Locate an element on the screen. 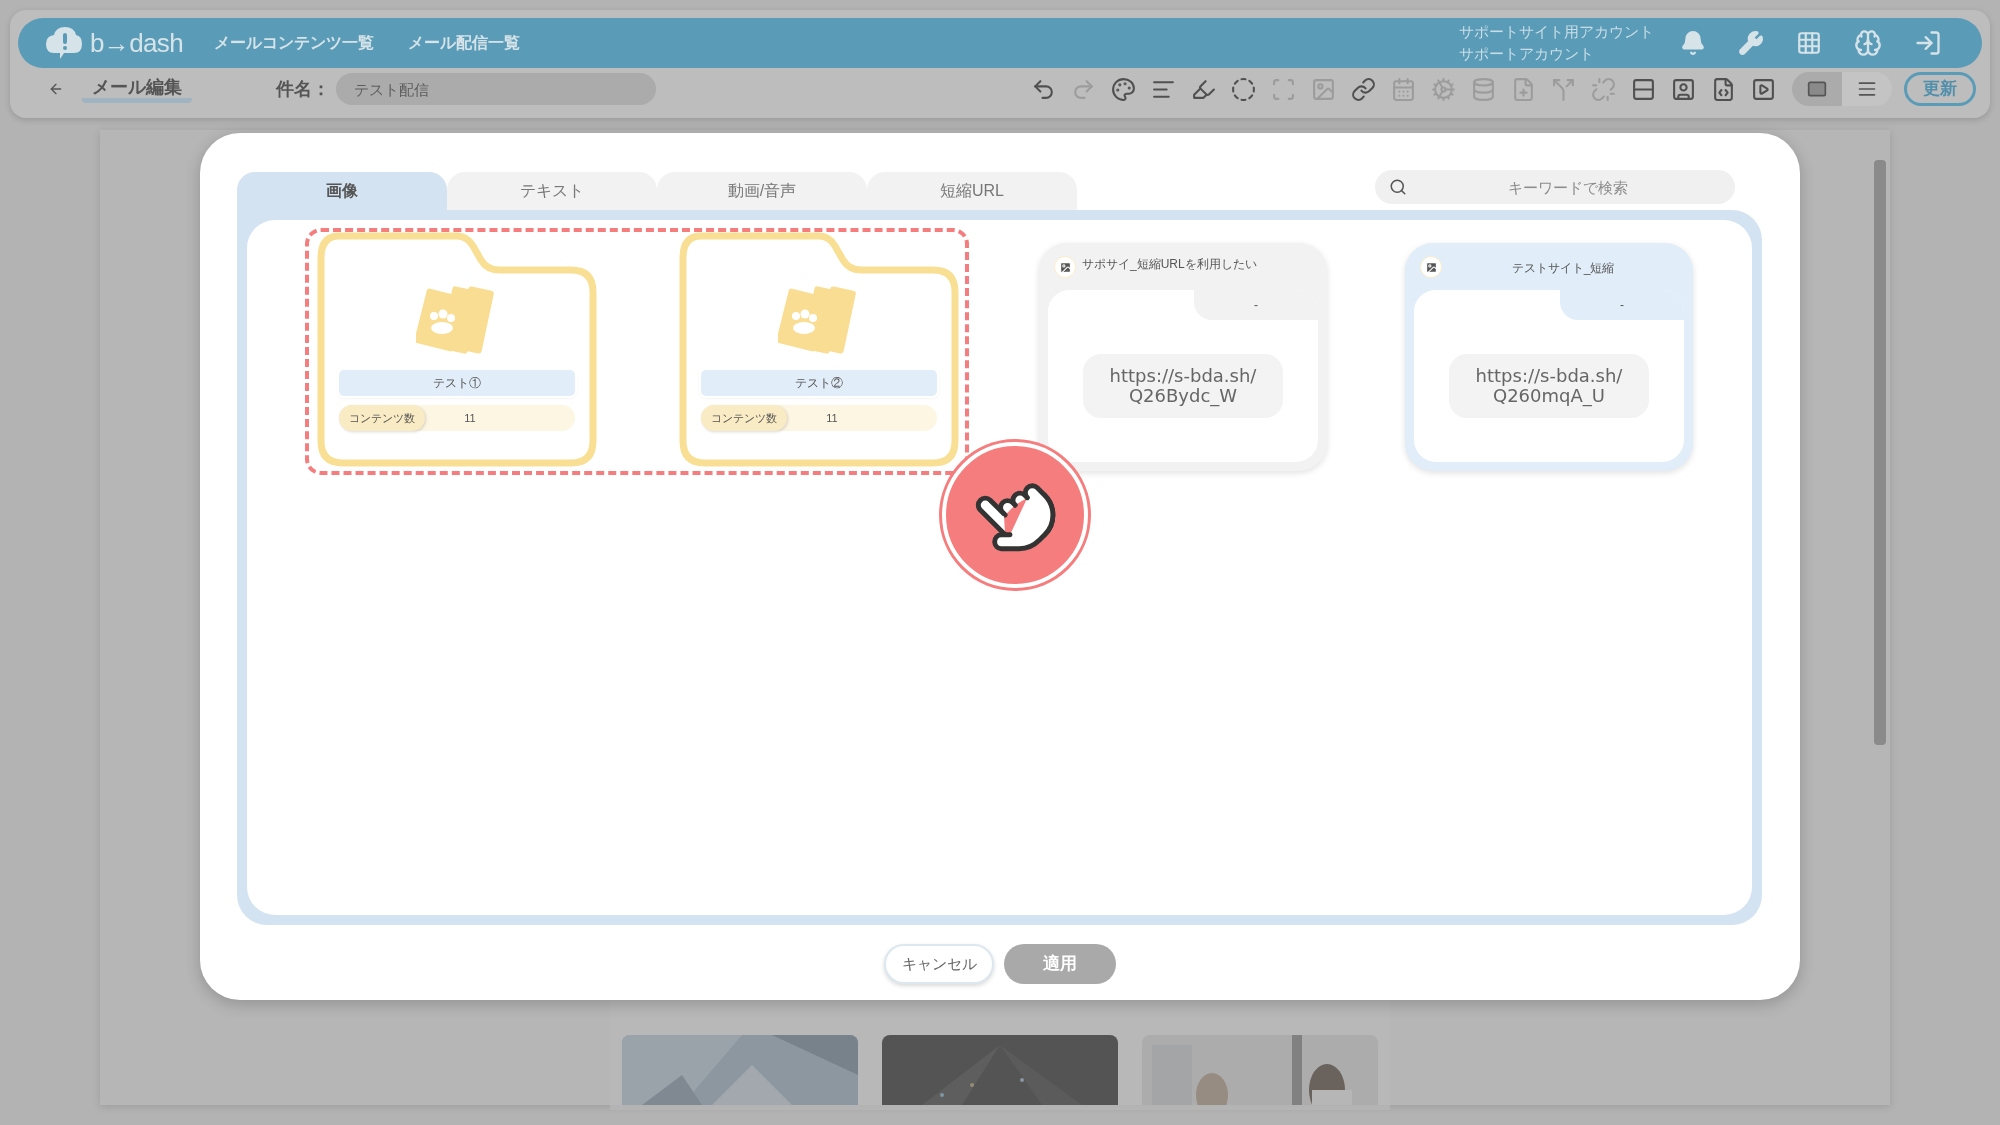 This screenshot has width=2000, height=1125. account-name: サポートアカウント is located at coordinates (1527, 54).